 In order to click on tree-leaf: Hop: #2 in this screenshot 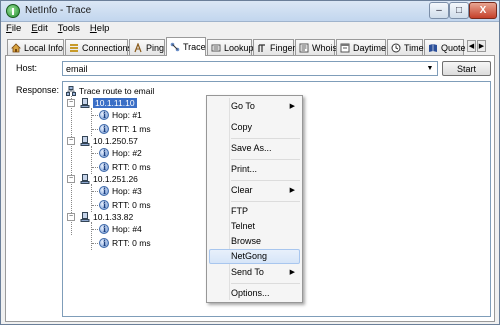, I will do `click(120, 153)`.